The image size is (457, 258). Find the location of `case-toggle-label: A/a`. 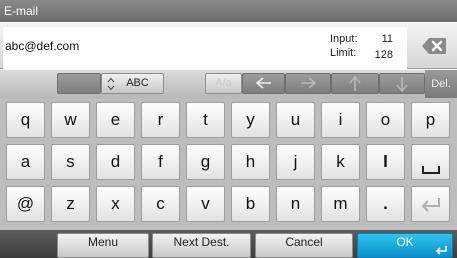

case-toggle-label: A/a is located at coordinates (223, 83).